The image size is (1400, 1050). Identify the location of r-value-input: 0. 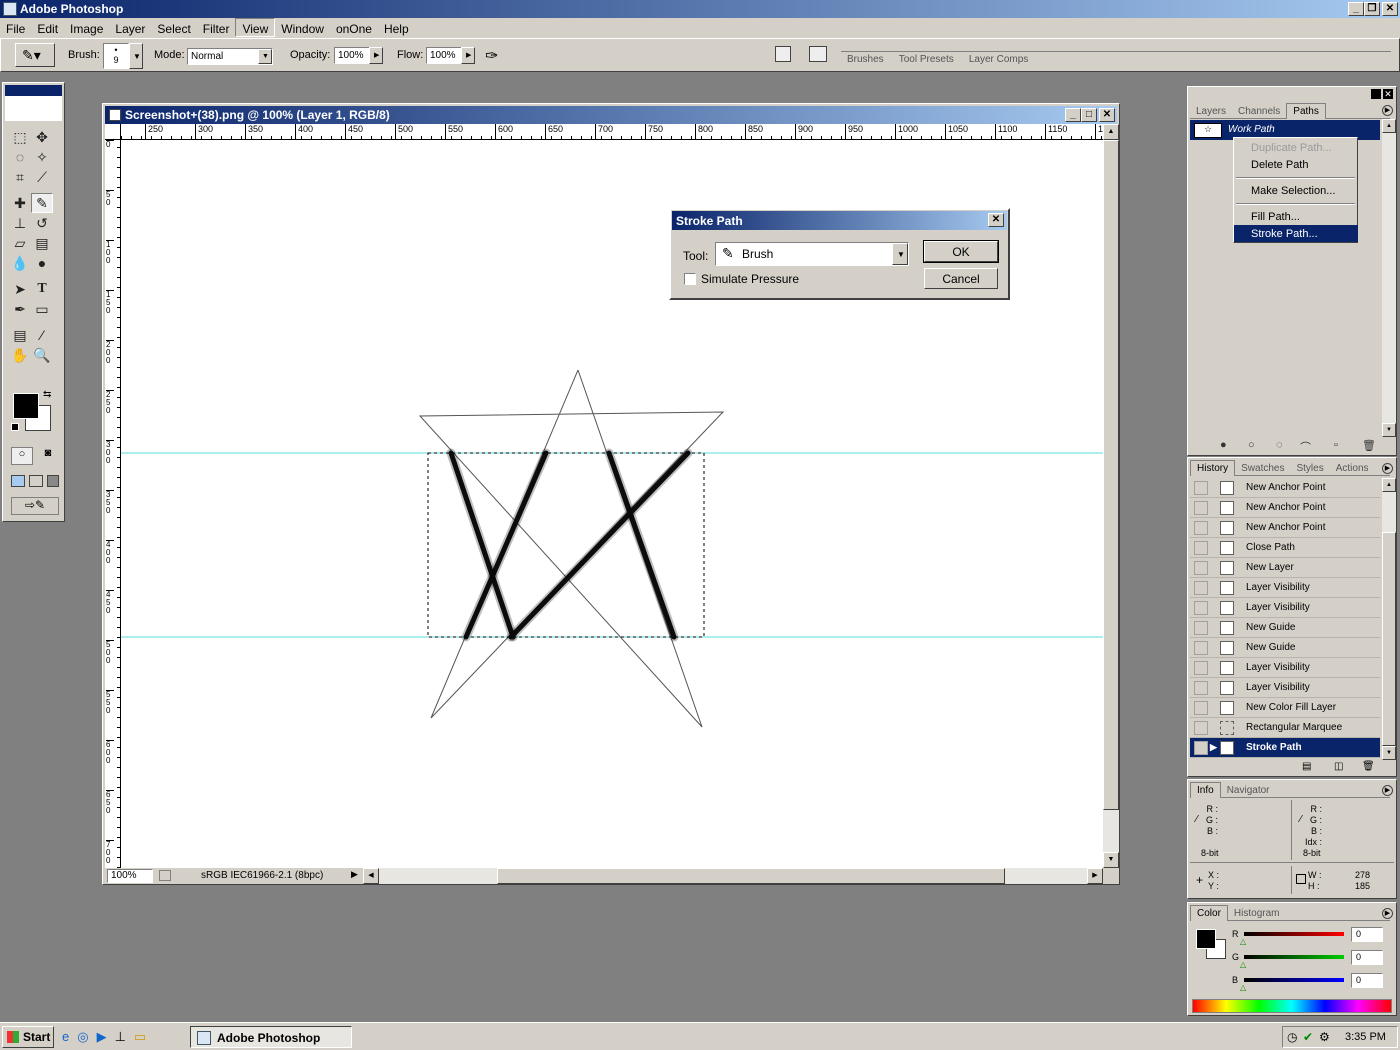
(1367, 934).